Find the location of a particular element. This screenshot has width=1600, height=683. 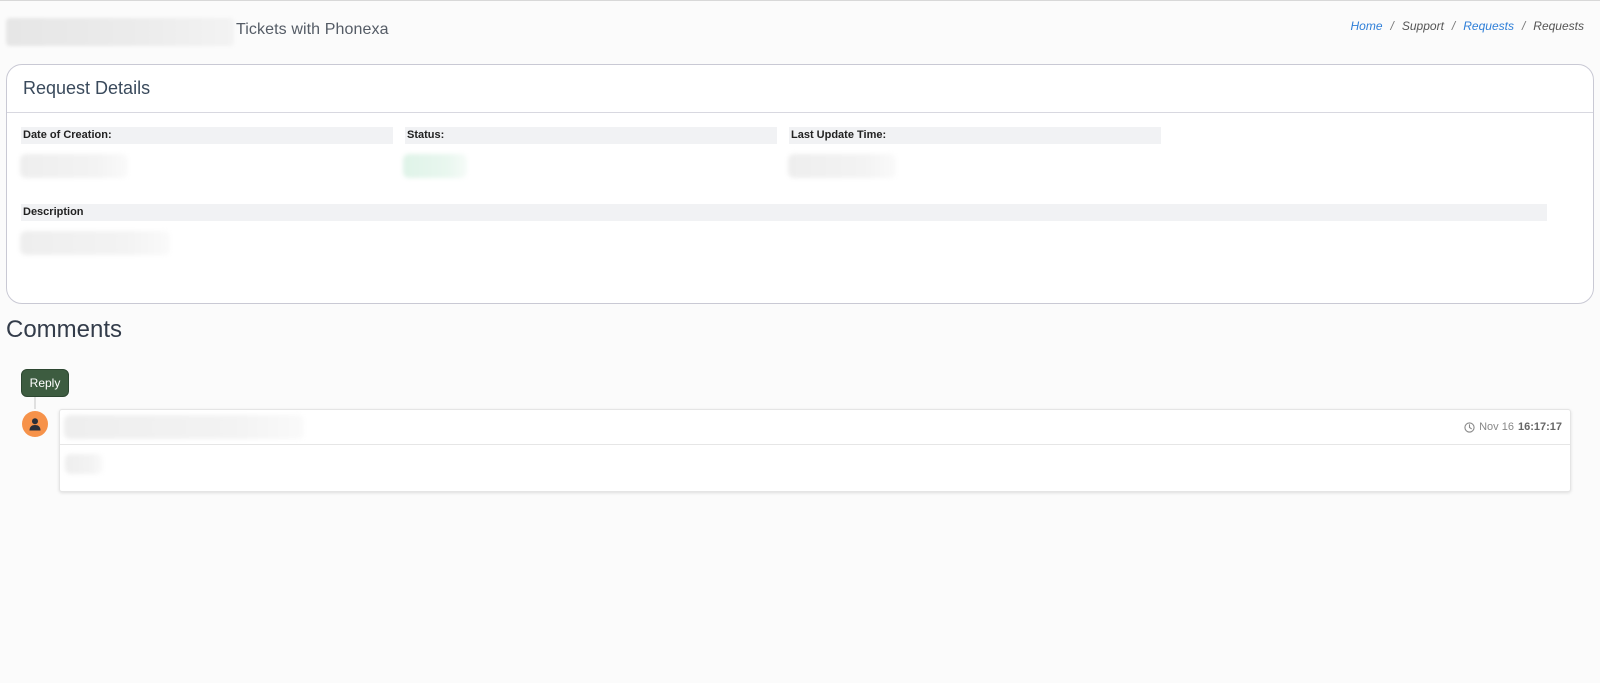

page-title: Tickets with Phonexa is located at coordinates (312, 29).